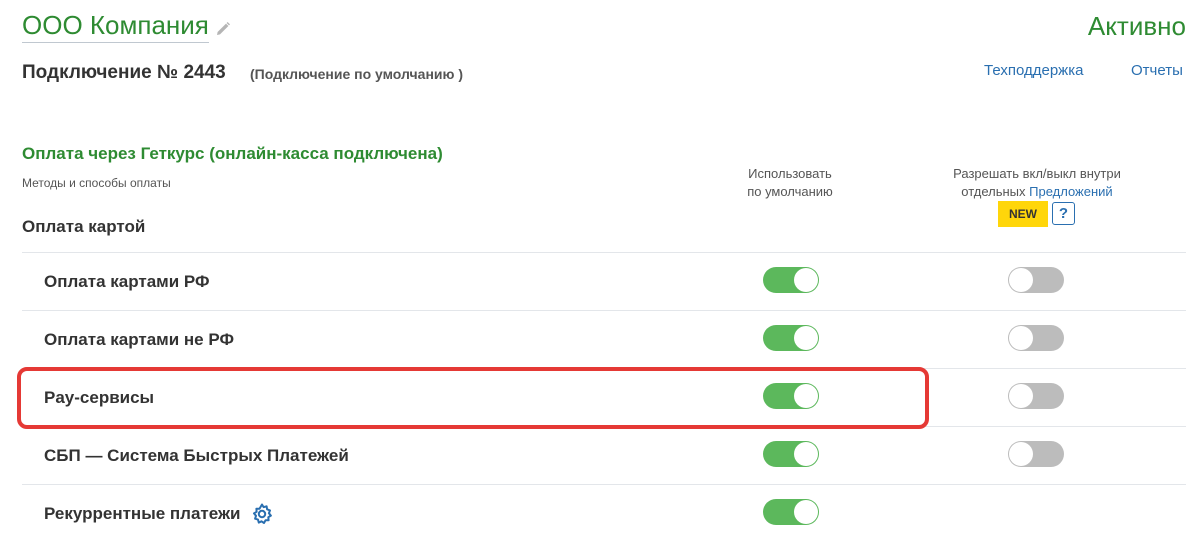 This screenshot has width=1200, height=541. I want to click on column-header-default-line2: по умолчанию, so click(790, 191).